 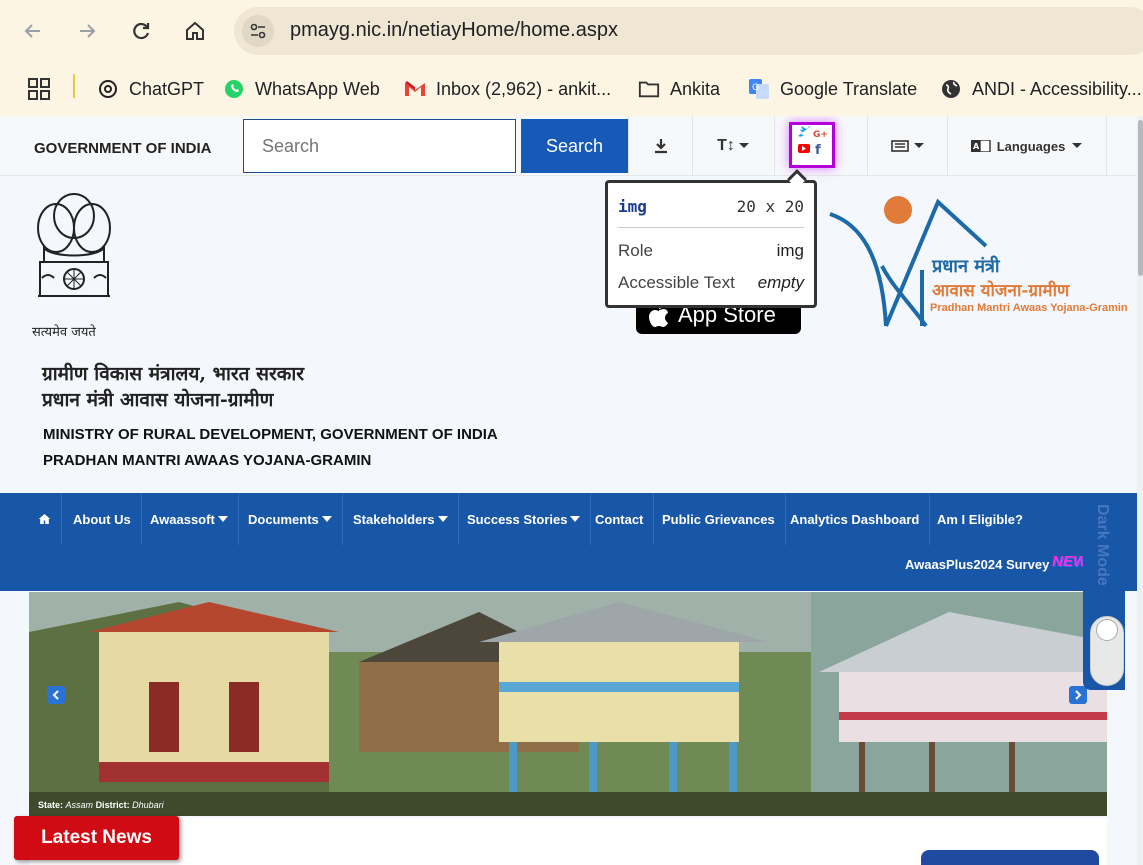 I want to click on latest-news-label: Latest News, so click(x=96, y=838).